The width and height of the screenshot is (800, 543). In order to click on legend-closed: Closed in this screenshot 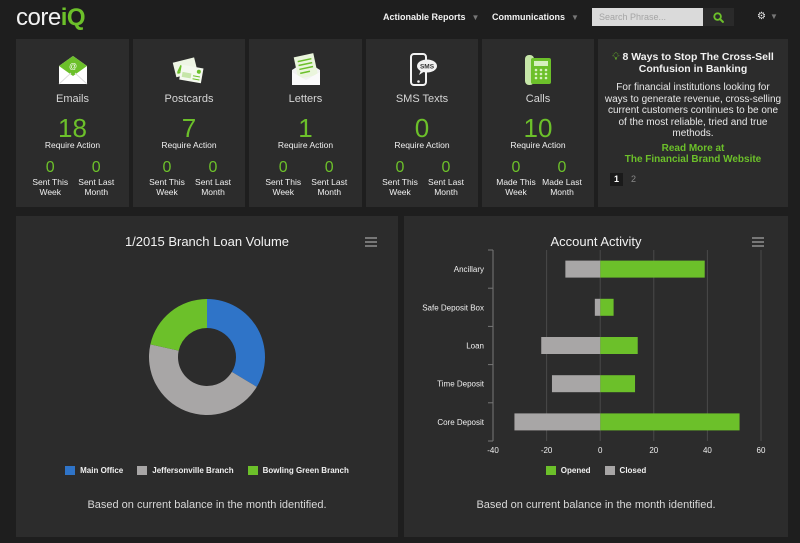, I will do `click(625, 470)`.